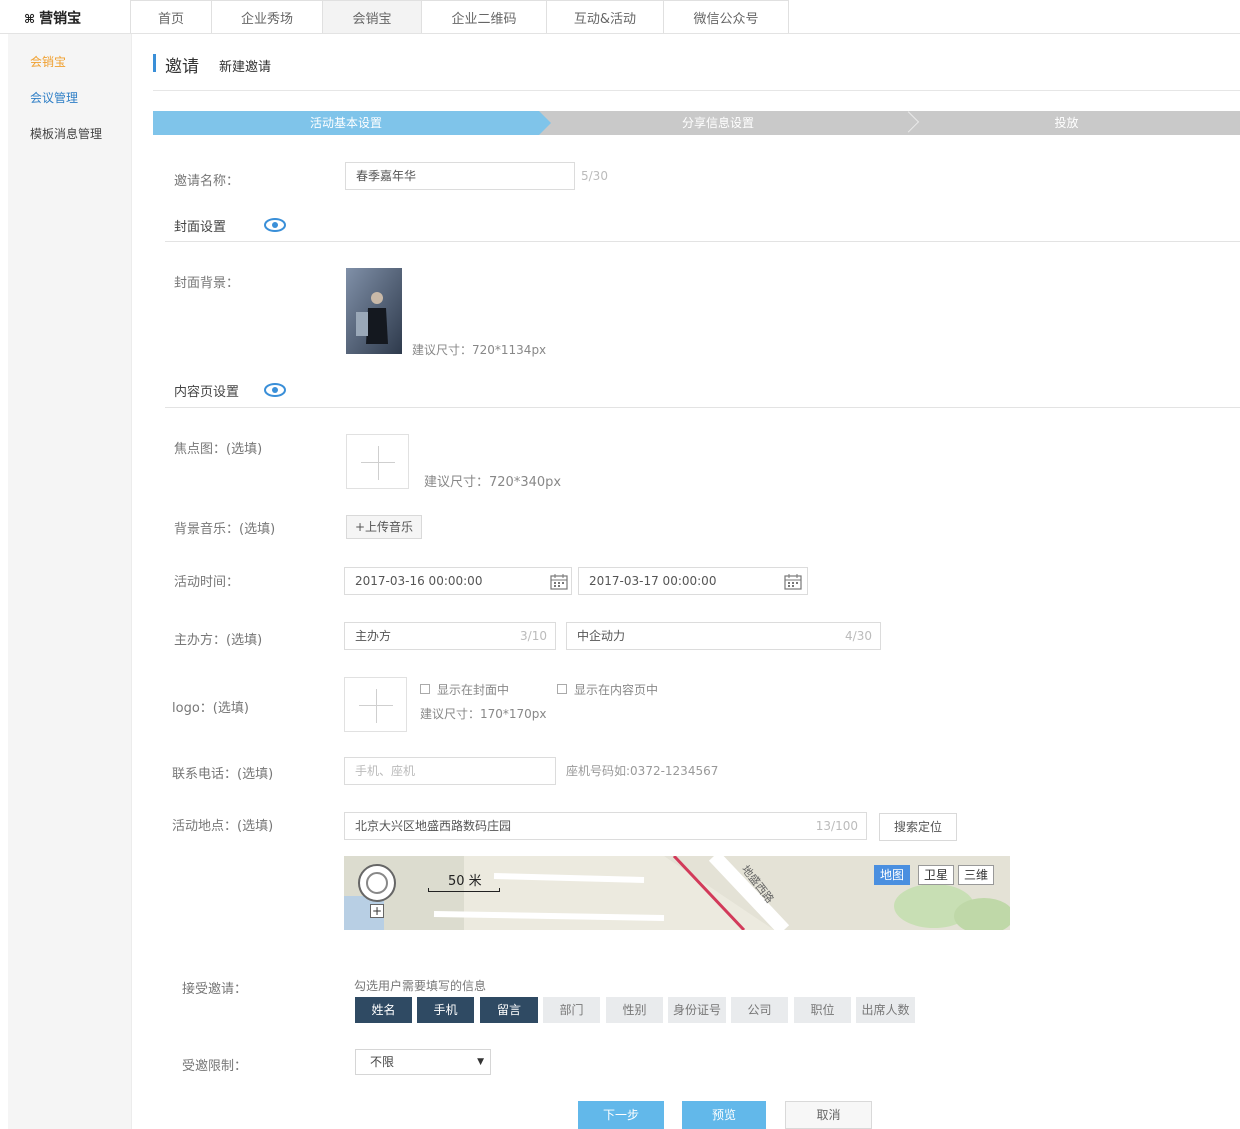  What do you see at coordinates (509, 1010) in the screenshot?
I see `field-message-tag: 留言` at bounding box center [509, 1010].